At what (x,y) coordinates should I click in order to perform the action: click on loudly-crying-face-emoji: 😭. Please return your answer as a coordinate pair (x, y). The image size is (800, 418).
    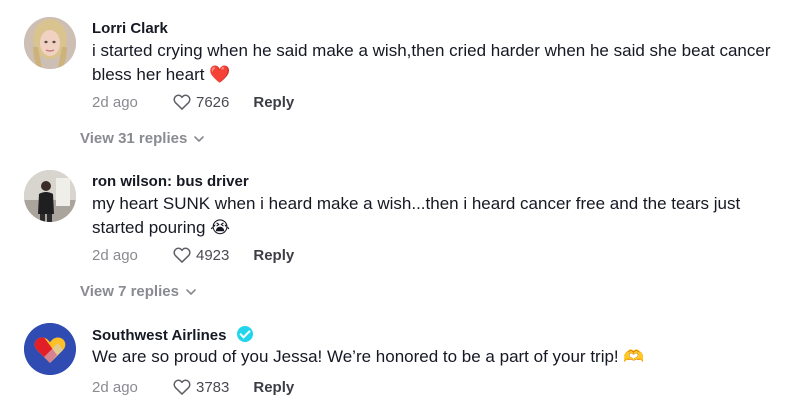
    Looking at the image, I should click on (220, 228).